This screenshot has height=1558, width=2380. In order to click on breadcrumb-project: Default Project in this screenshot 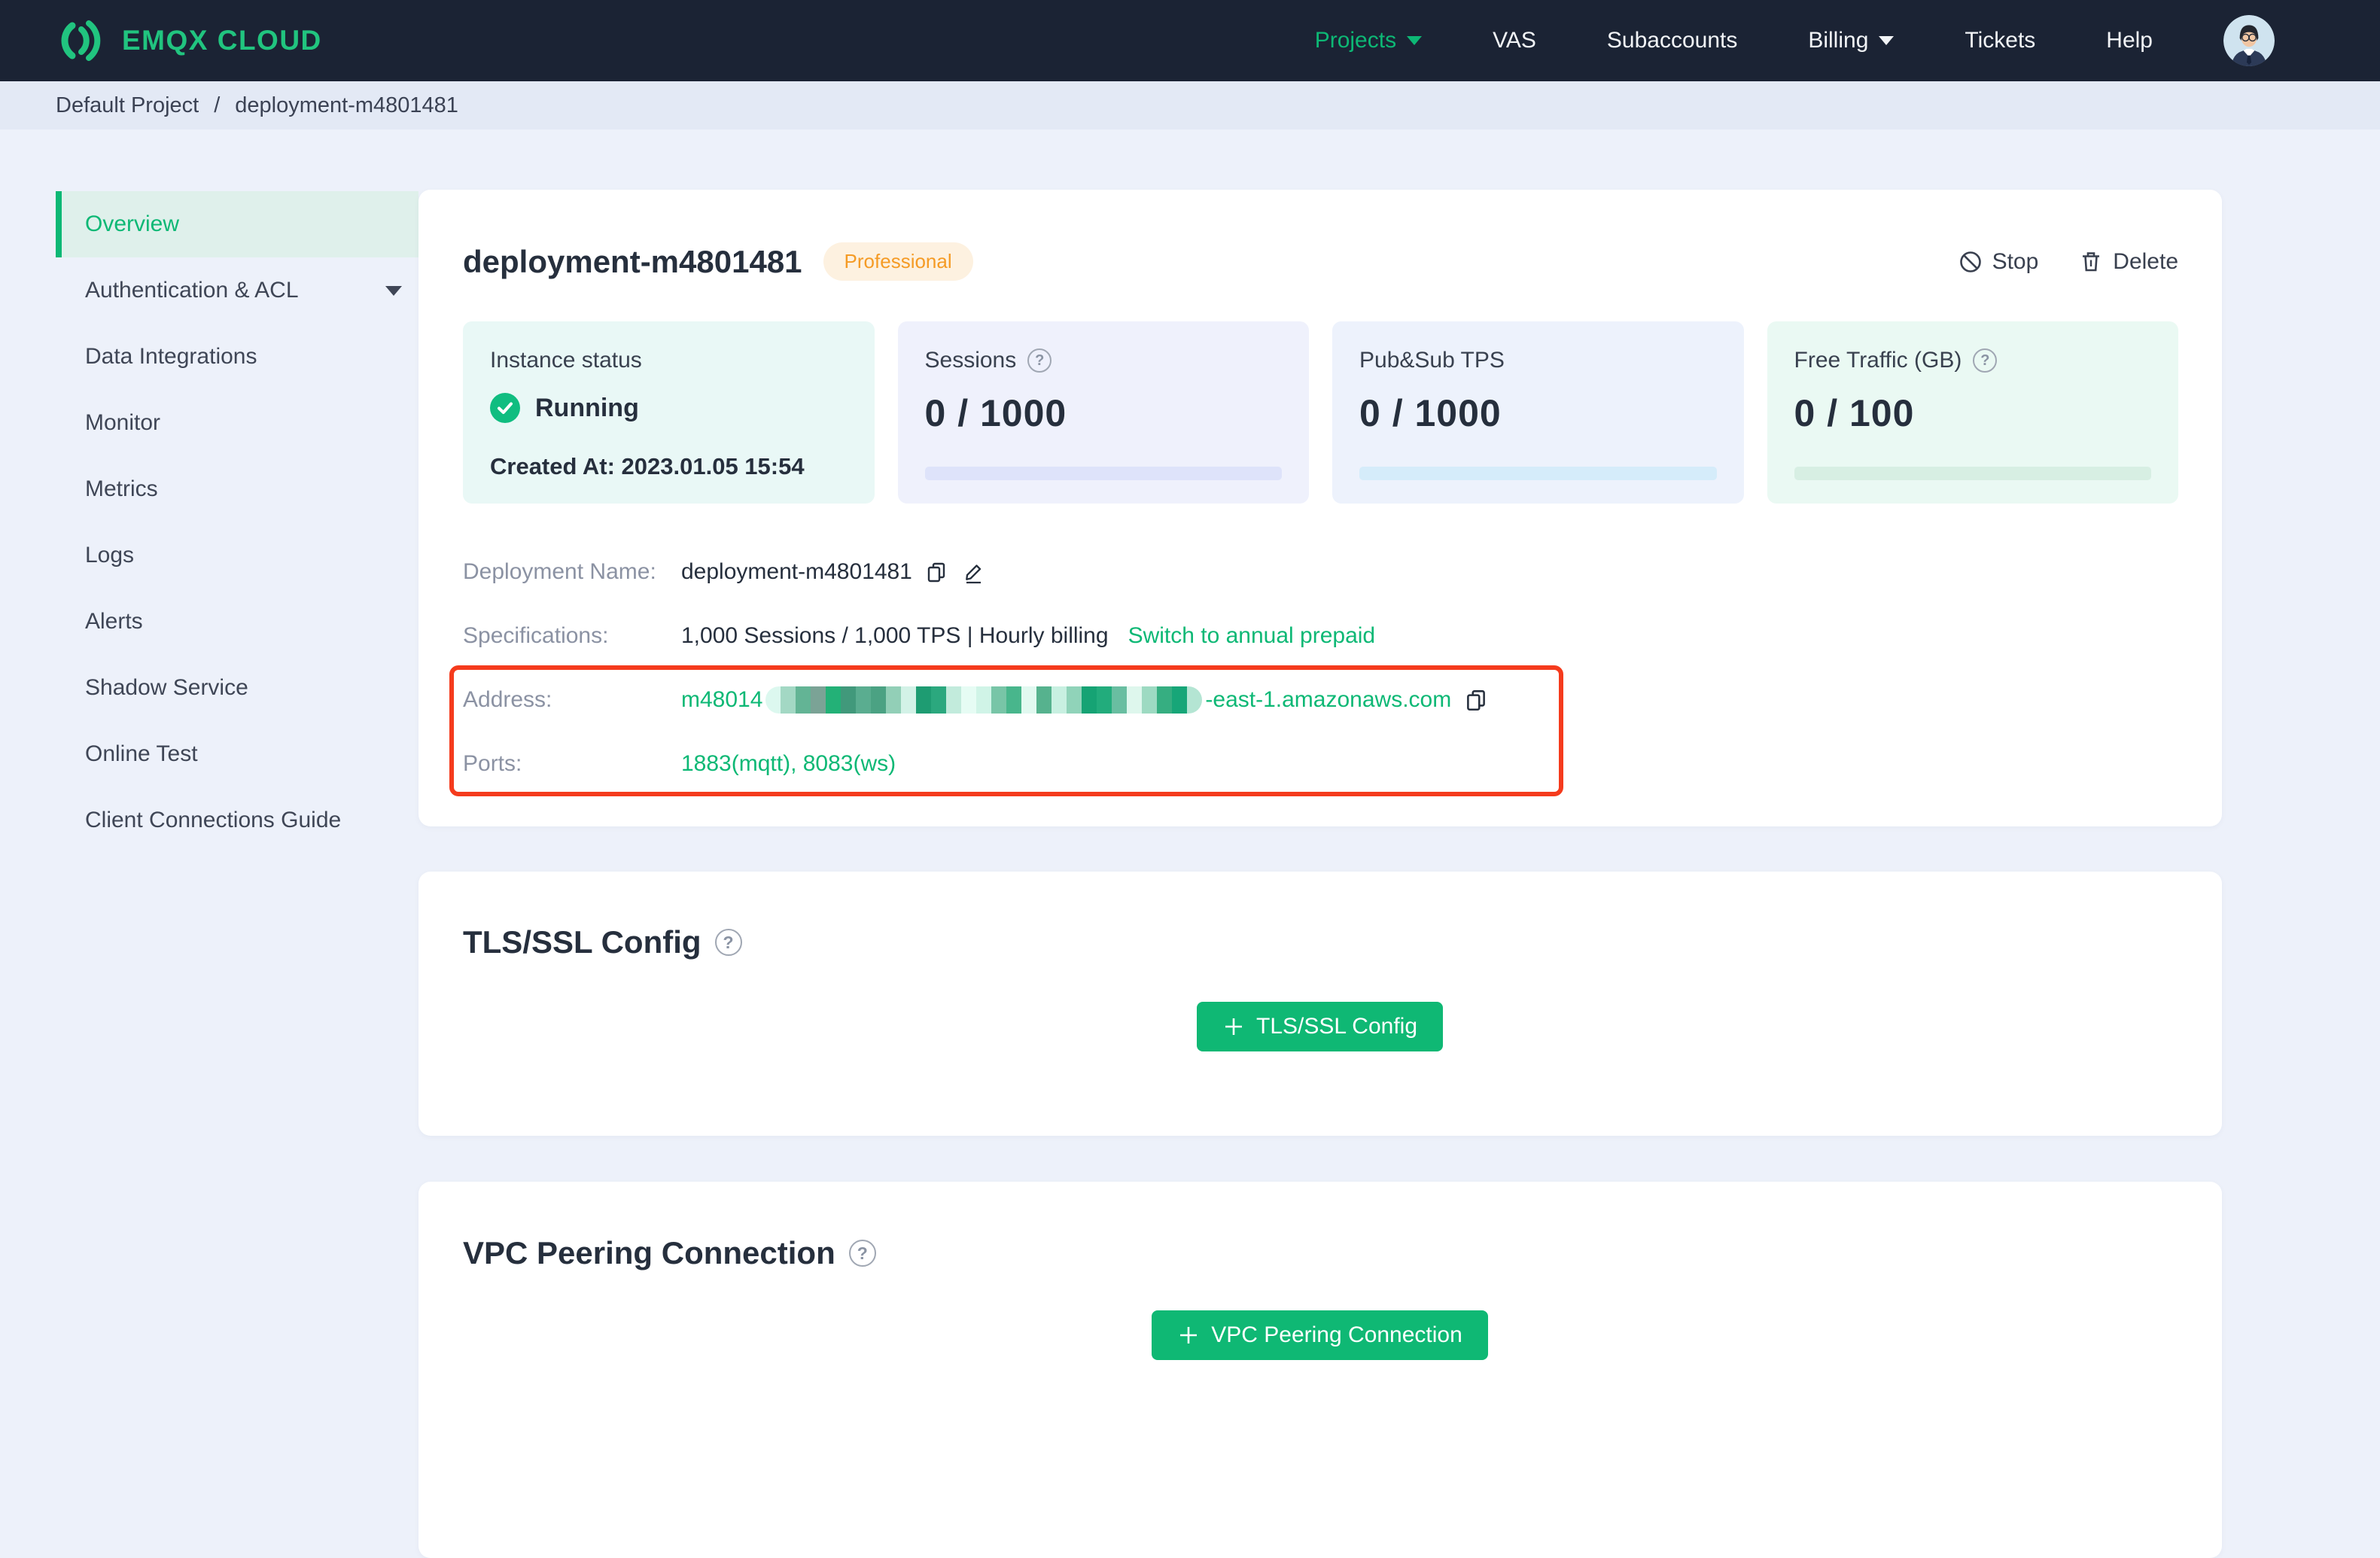, I will do `click(127, 105)`.